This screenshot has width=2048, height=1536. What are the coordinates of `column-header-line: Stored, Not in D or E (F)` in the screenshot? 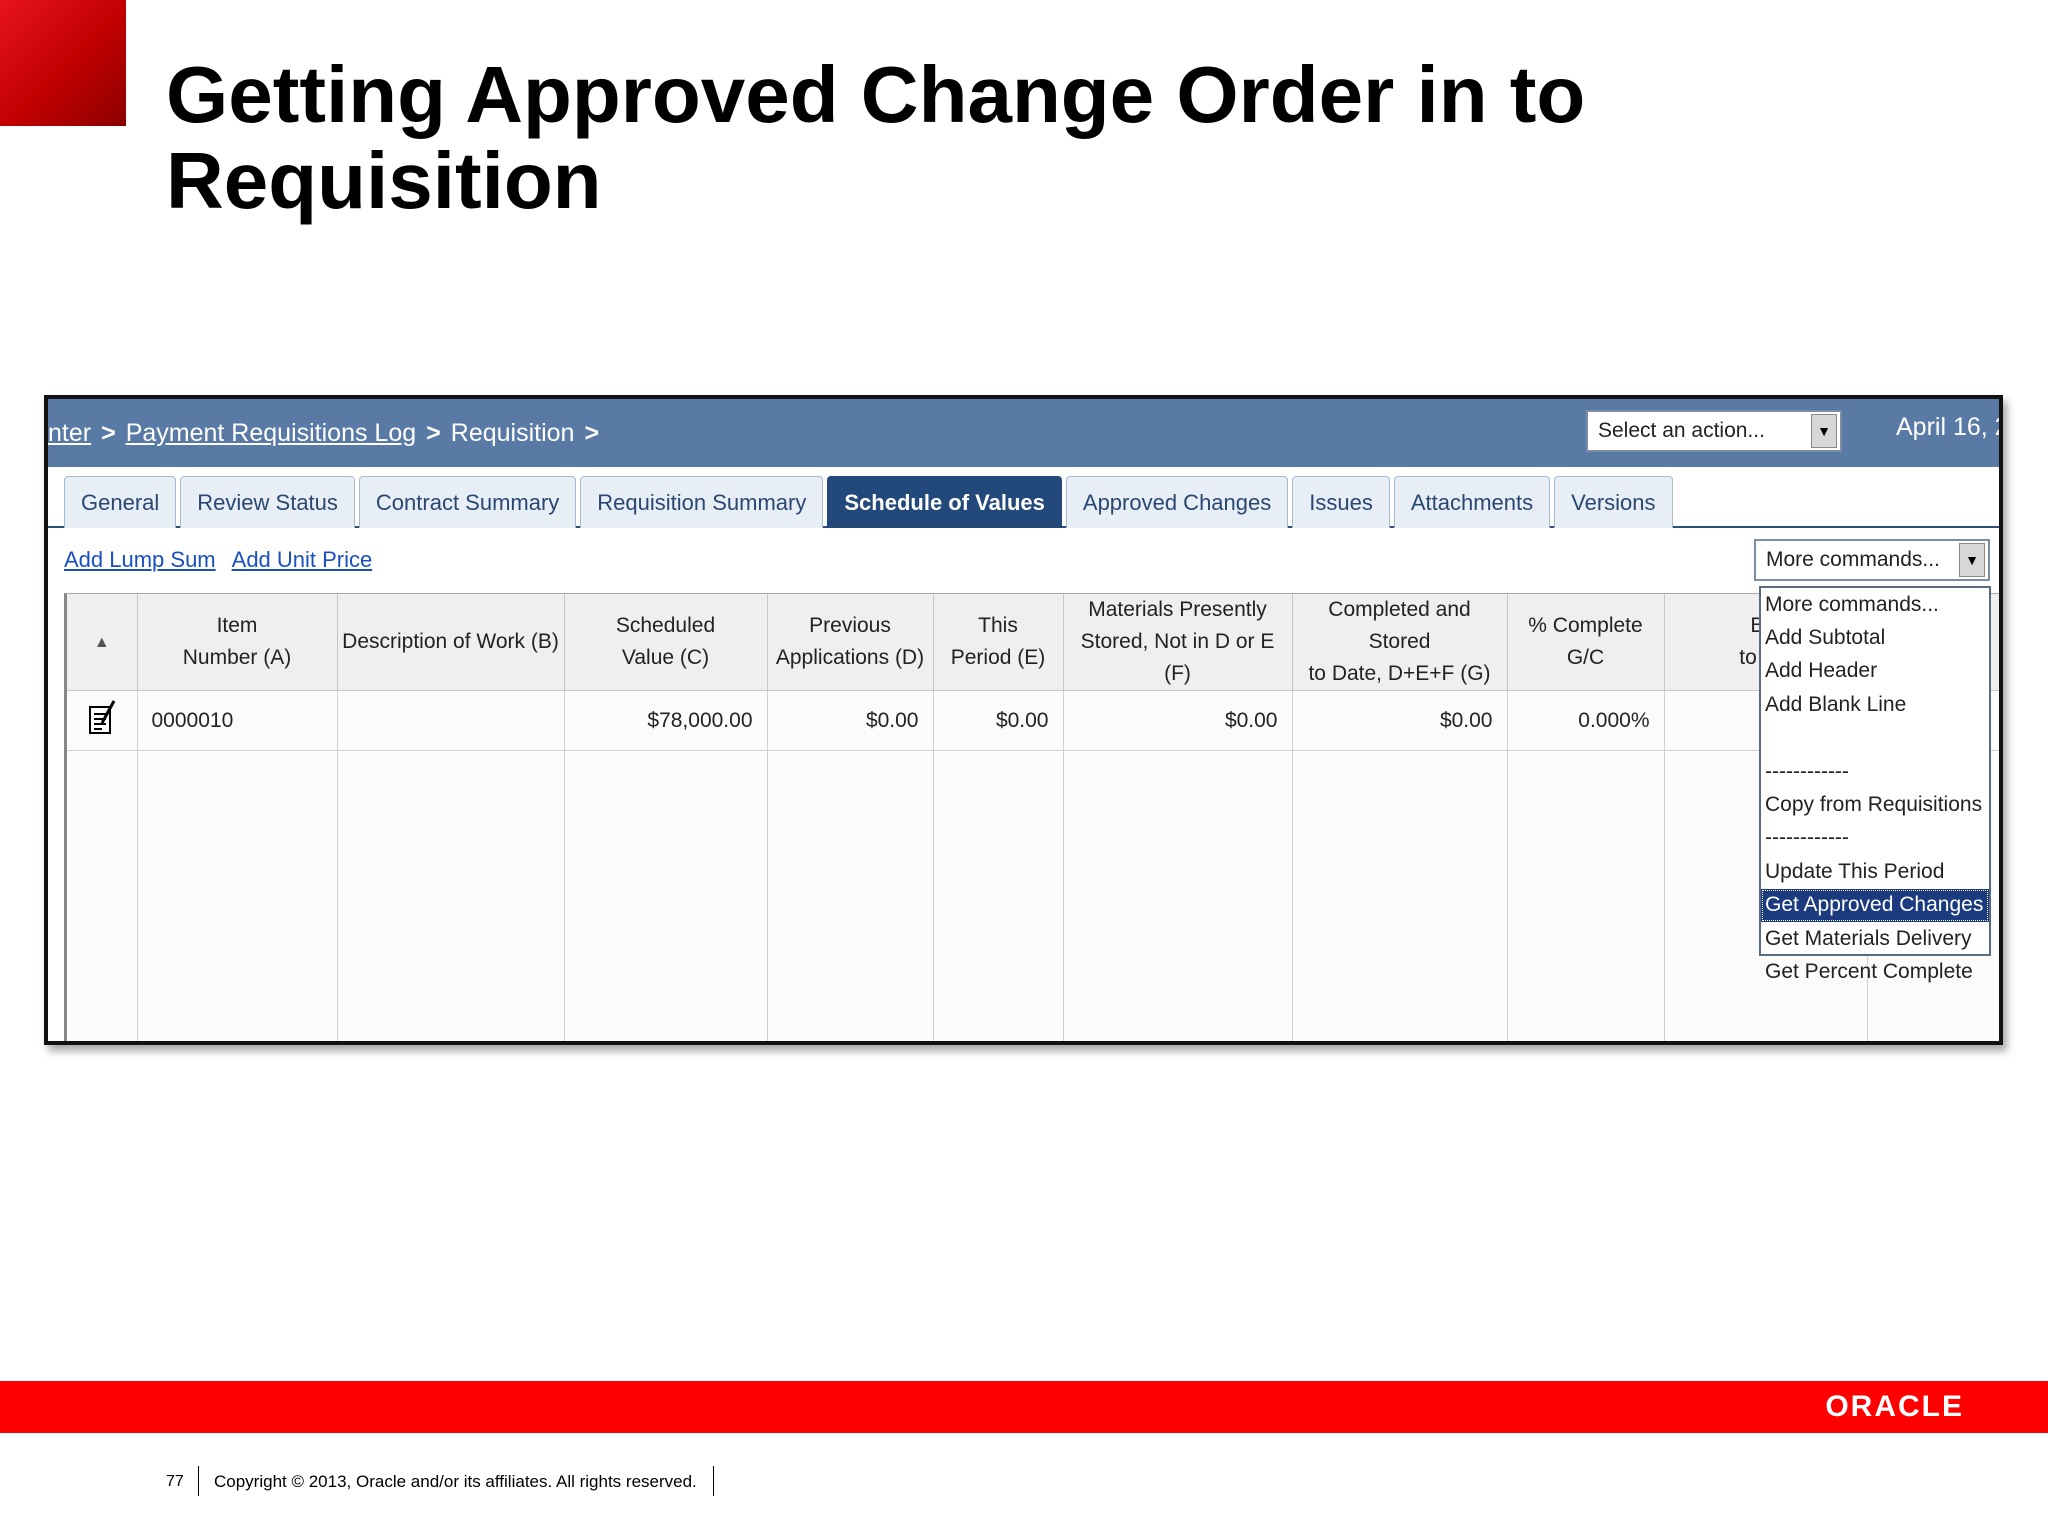 It's located at (1177, 657).